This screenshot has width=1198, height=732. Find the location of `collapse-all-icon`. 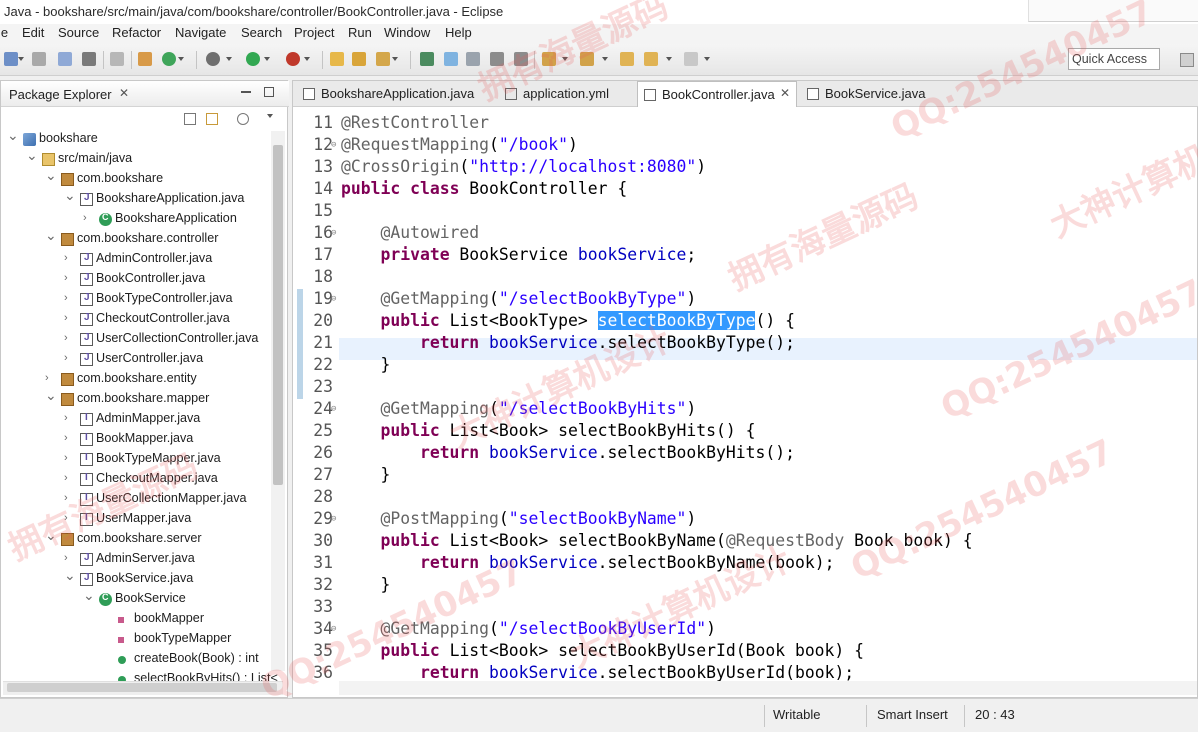

collapse-all-icon is located at coordinates (190, 119).